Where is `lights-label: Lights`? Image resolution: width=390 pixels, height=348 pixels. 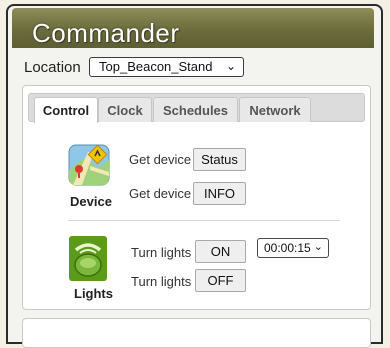 lights-label: Lights is located at coordinates (93, 293).